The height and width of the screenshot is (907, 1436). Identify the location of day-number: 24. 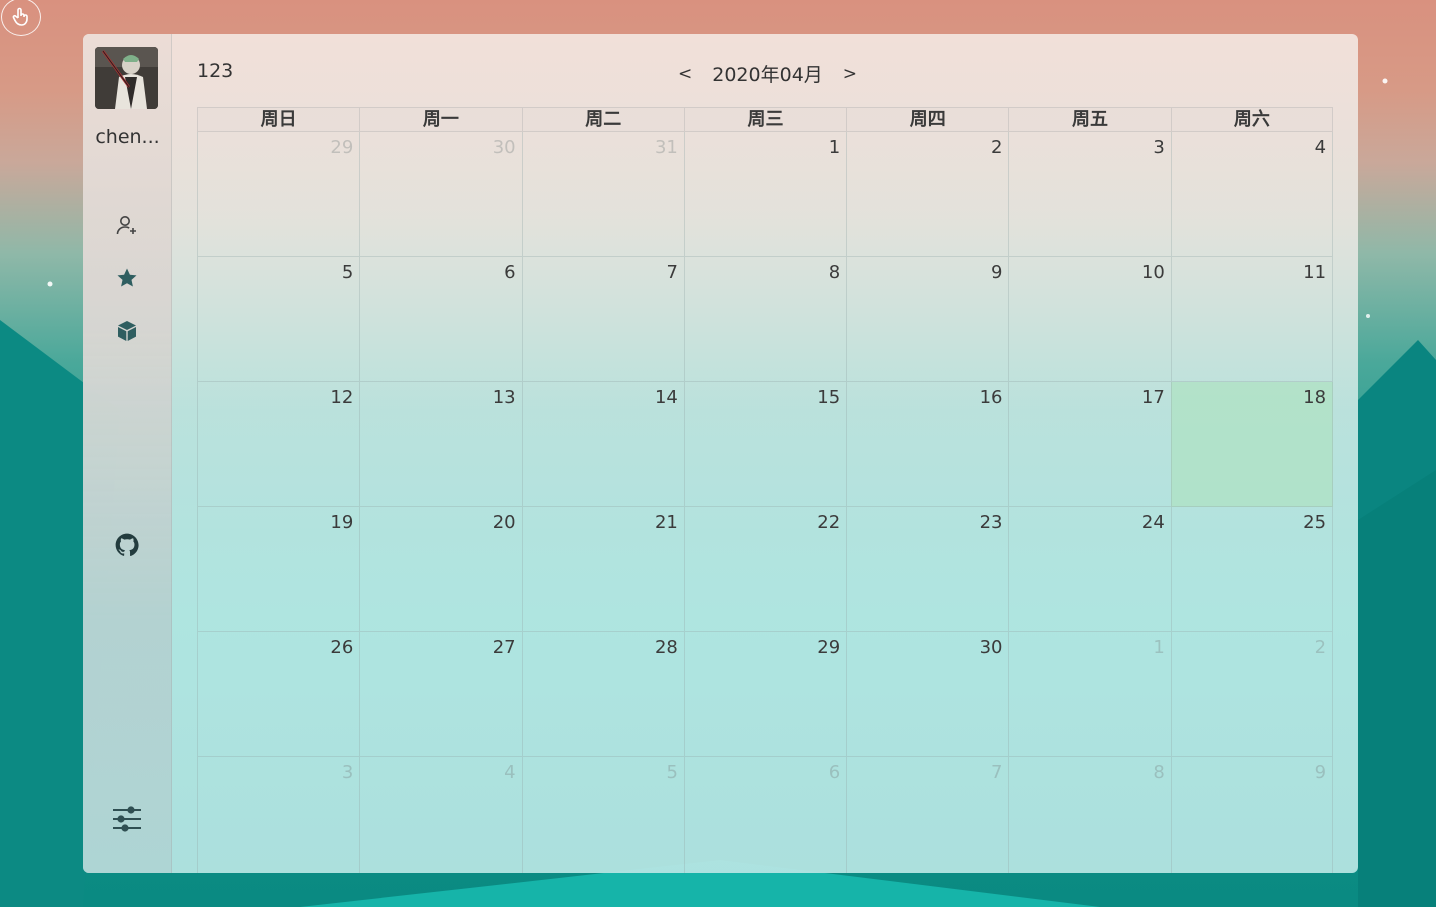
(1153, 522).